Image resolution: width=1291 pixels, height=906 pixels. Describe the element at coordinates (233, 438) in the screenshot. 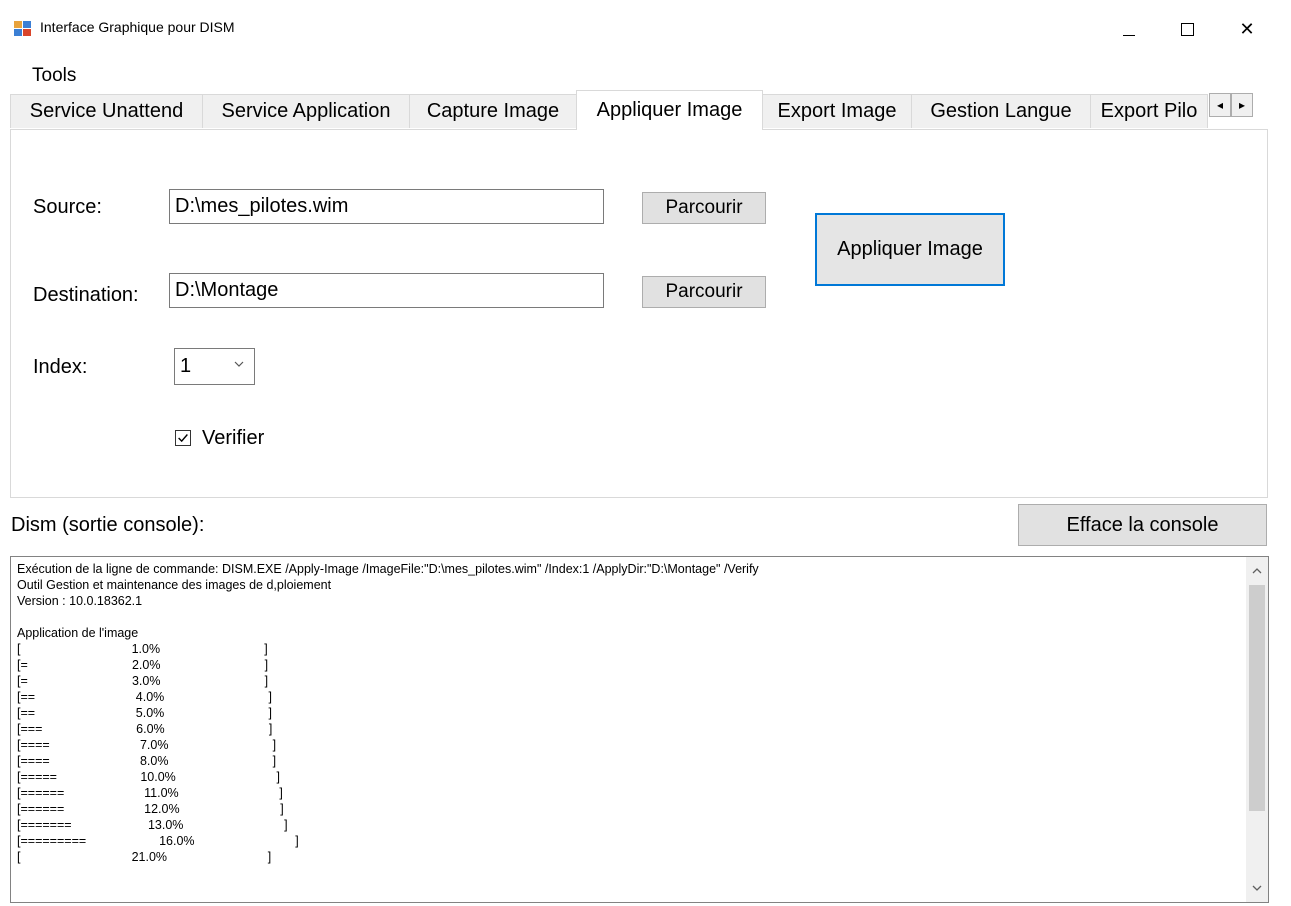

I see `verify-label: Verifier` at that location.